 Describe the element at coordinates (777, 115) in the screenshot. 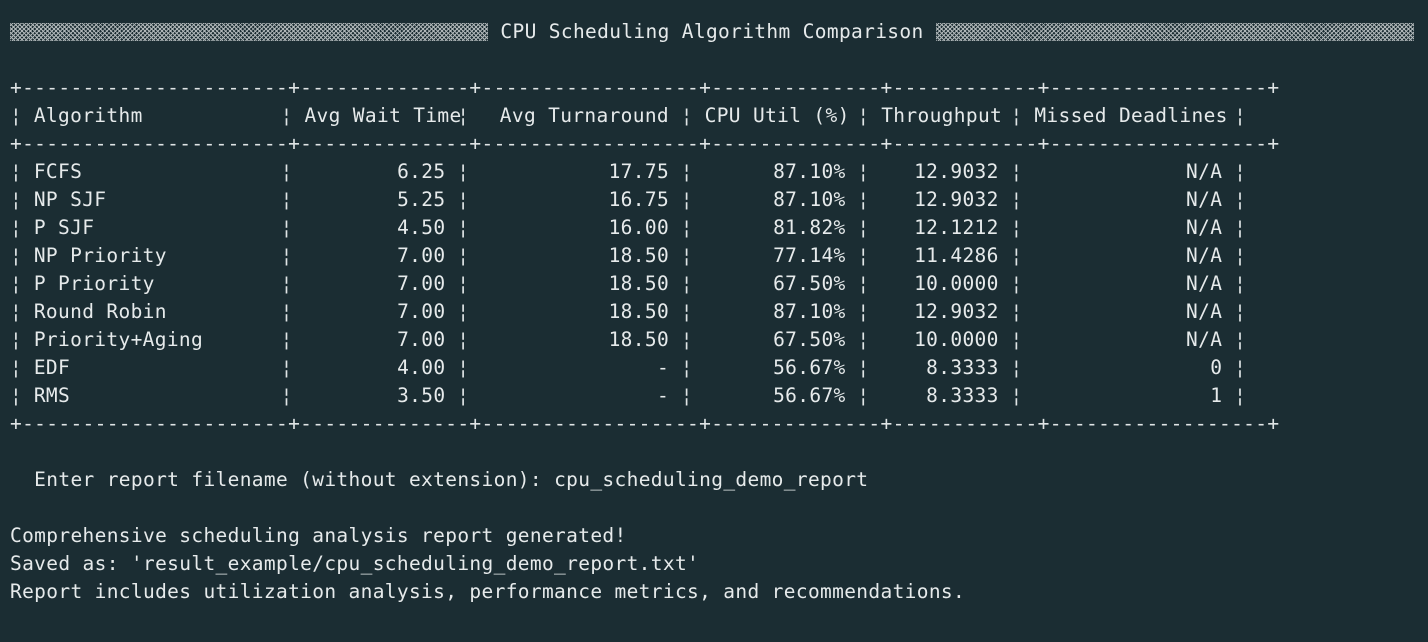

I see `column-header: CPU Util (%)` at that location.